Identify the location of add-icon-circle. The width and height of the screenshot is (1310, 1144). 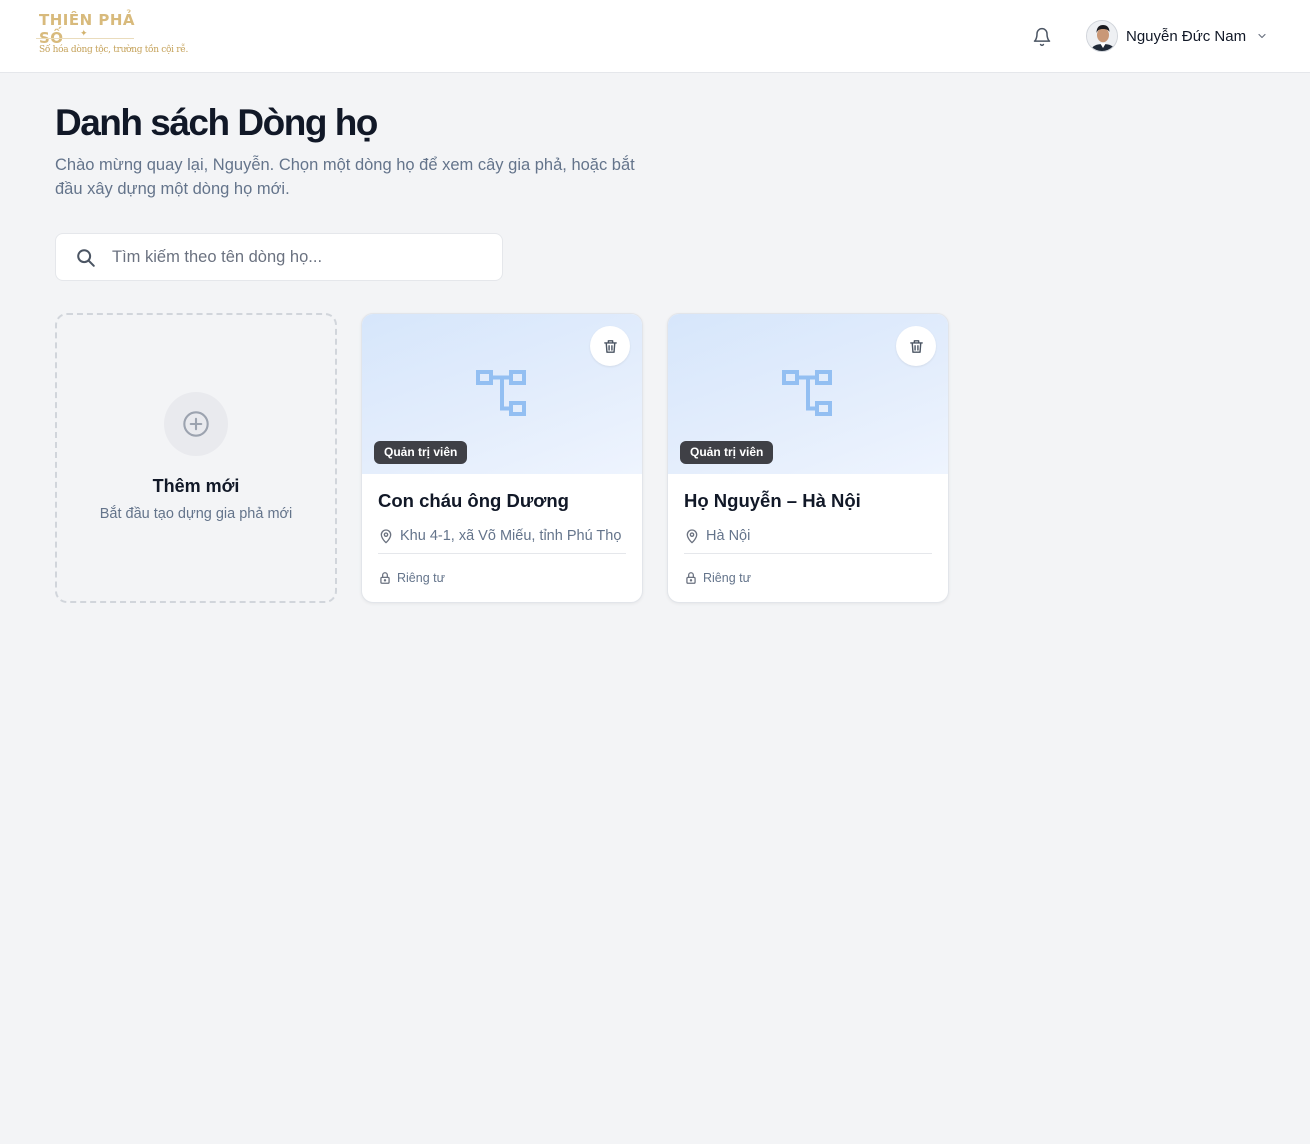
(196, 424).